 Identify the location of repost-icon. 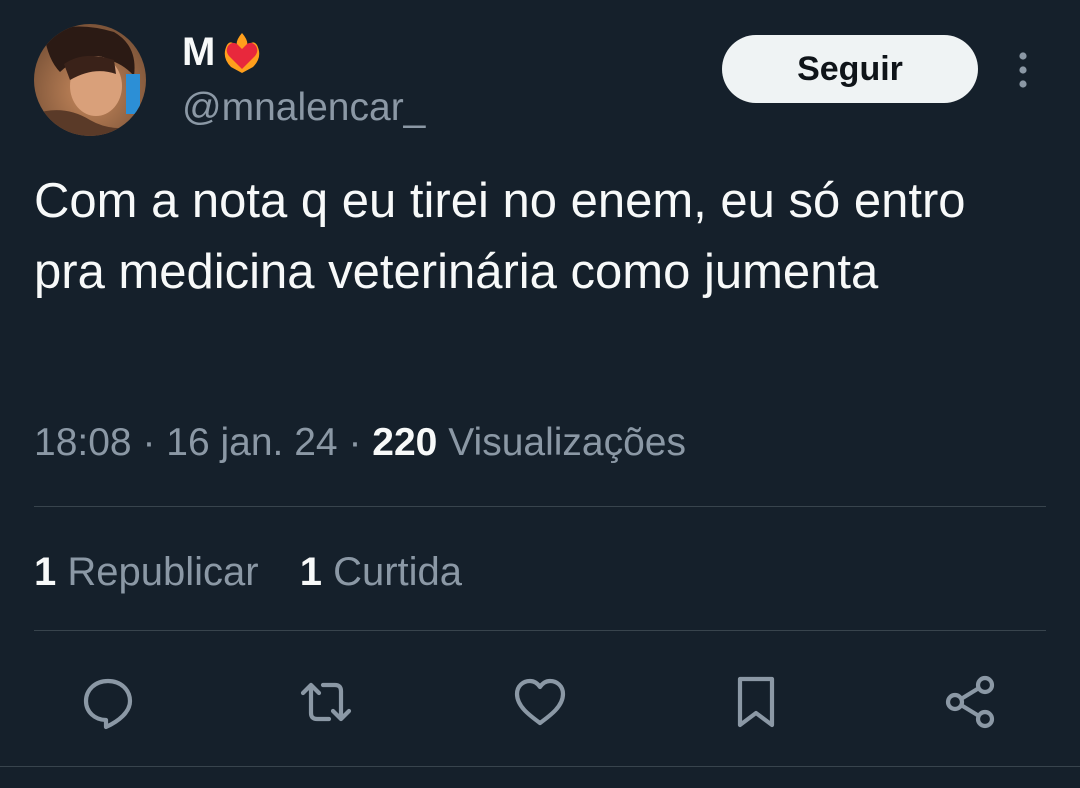
(326, 702).